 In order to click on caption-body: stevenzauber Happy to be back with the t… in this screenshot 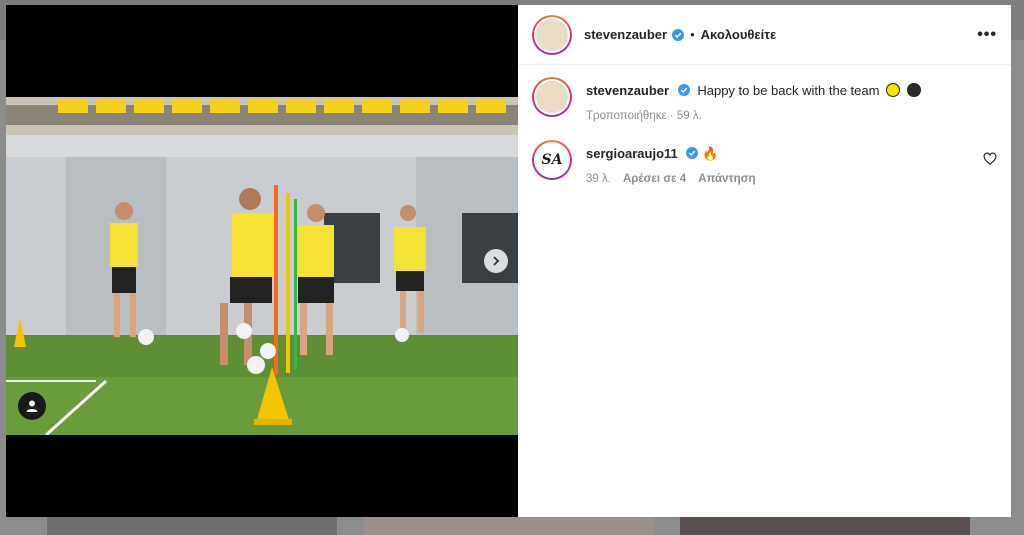, I will do `click(791, 99)`.